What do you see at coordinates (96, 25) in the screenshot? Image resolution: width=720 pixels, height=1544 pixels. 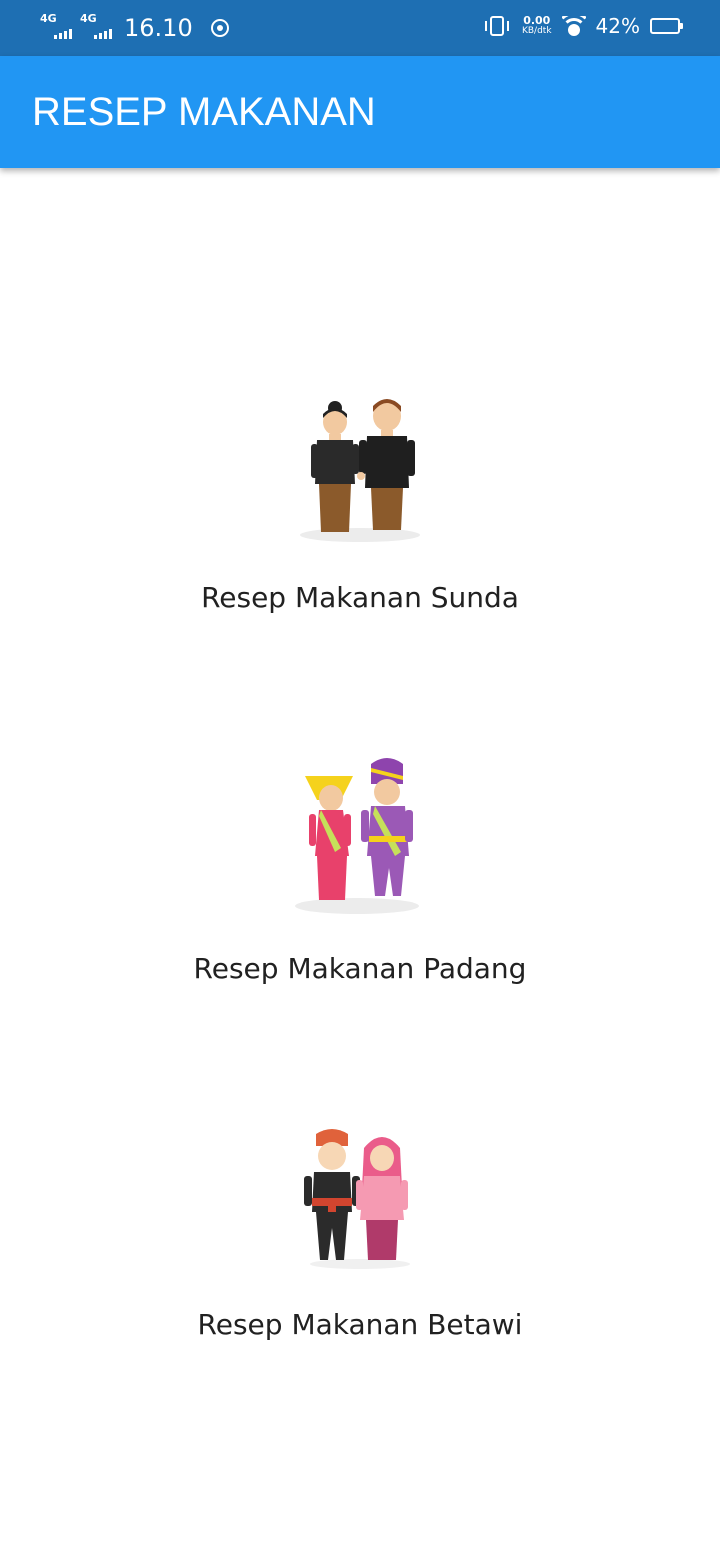 I see `signal-icon-2: 4G` at bounding box center [96, 25].